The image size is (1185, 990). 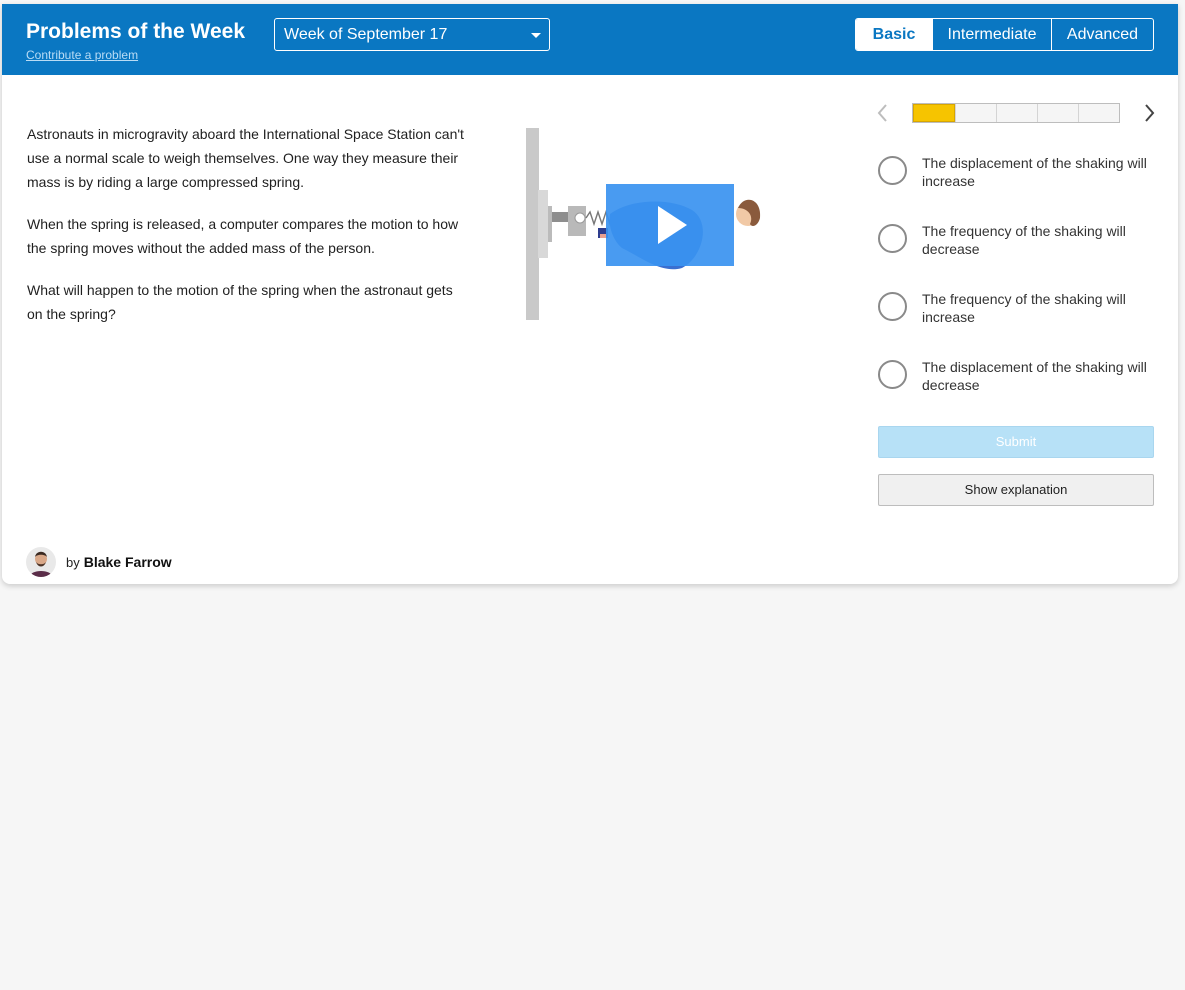 I want to click on progress-bar, so click(x=1016, y=113).